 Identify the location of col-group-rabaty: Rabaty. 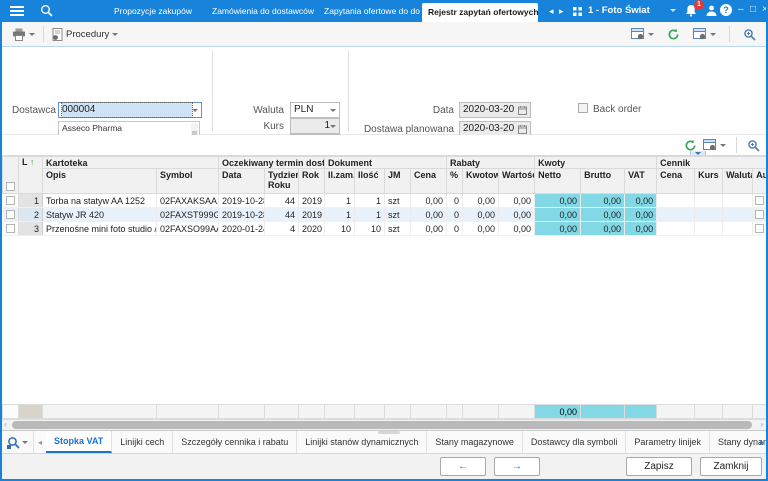
(491, 162).